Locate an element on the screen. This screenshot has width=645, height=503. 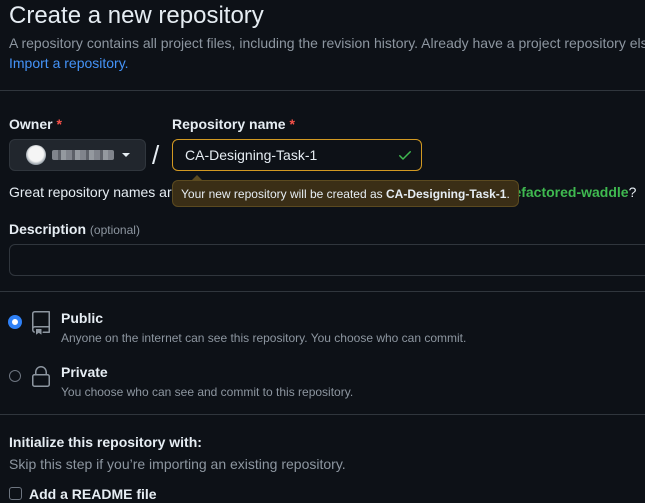
public-radio is located at coordinates (15, 322).